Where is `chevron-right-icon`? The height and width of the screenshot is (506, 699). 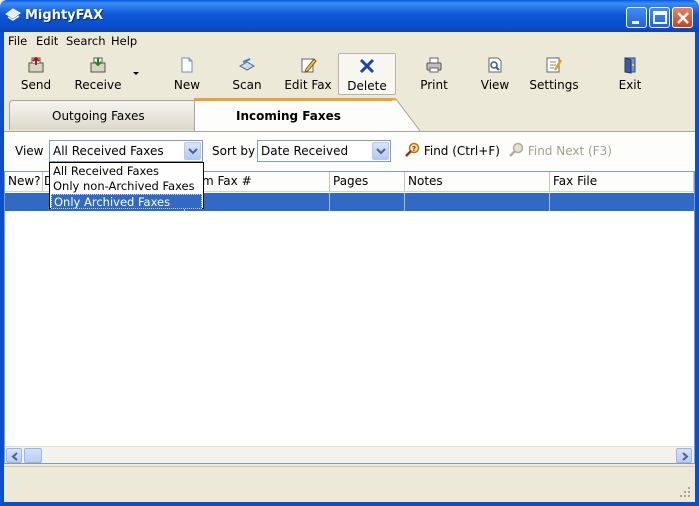 chevron-right-icon is located at coordinates (685, 456).